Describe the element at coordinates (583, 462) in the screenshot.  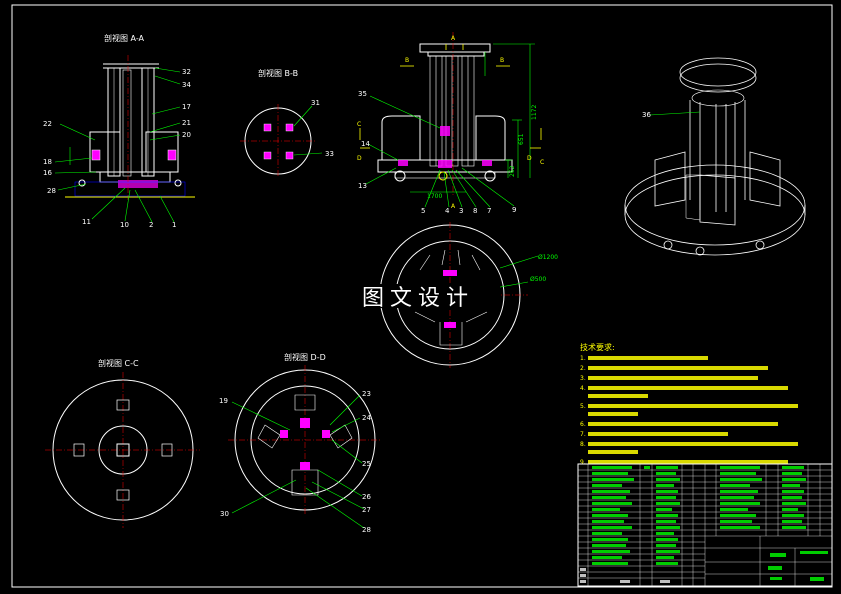
I see `tech-req-9: 9.` at that location.